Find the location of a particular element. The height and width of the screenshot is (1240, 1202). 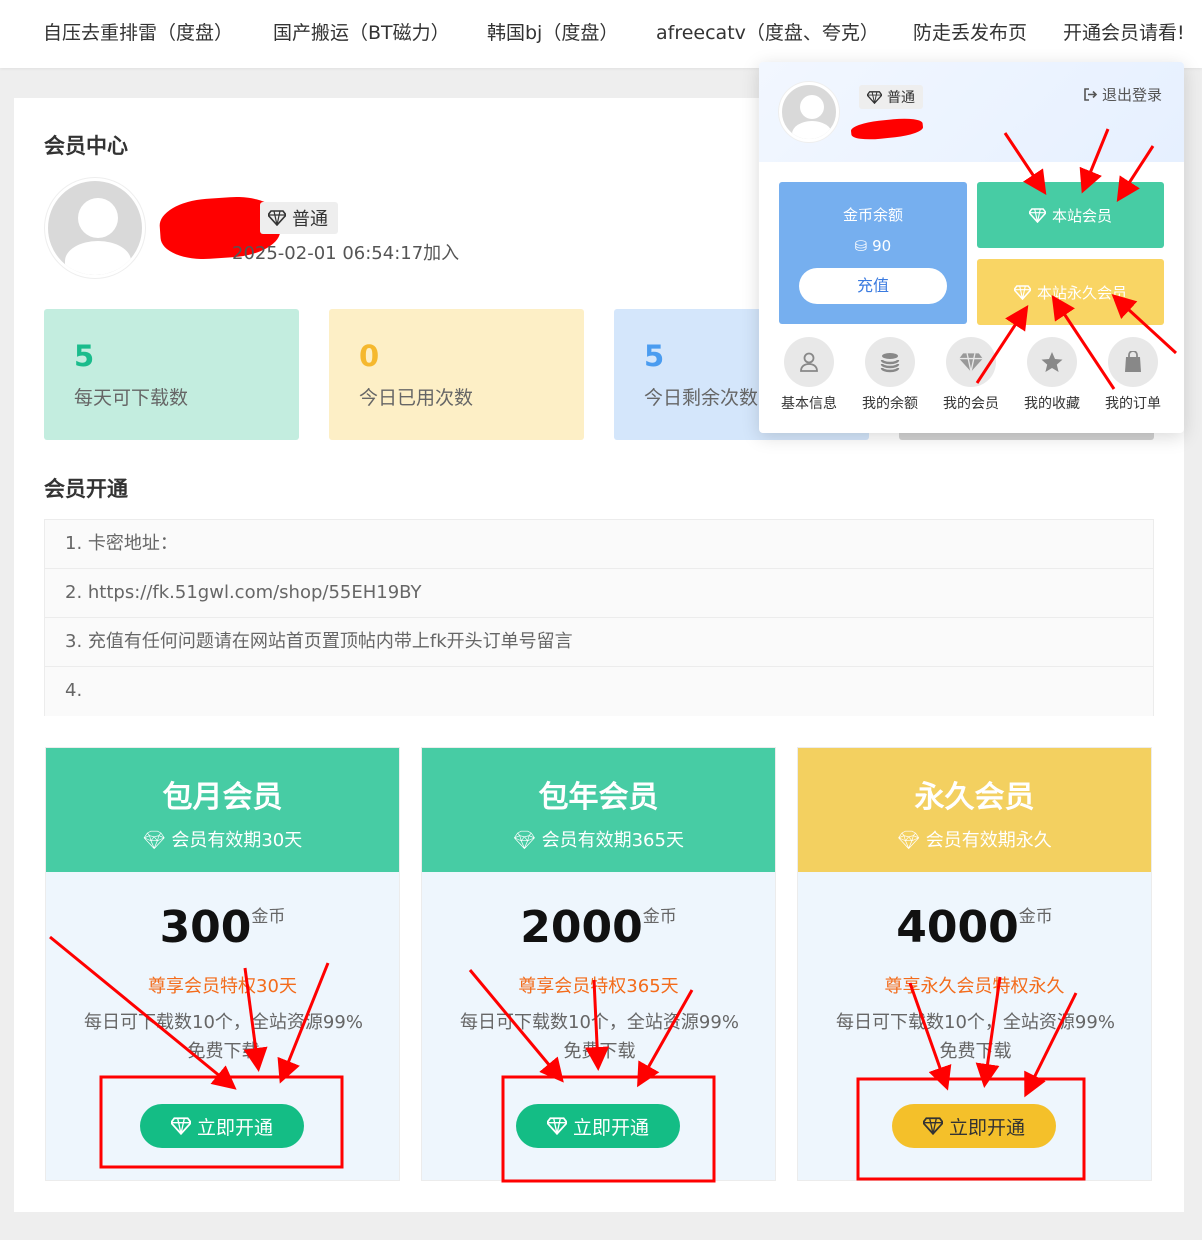

link-label: 我的会员 is located at coordinates (971, 404).